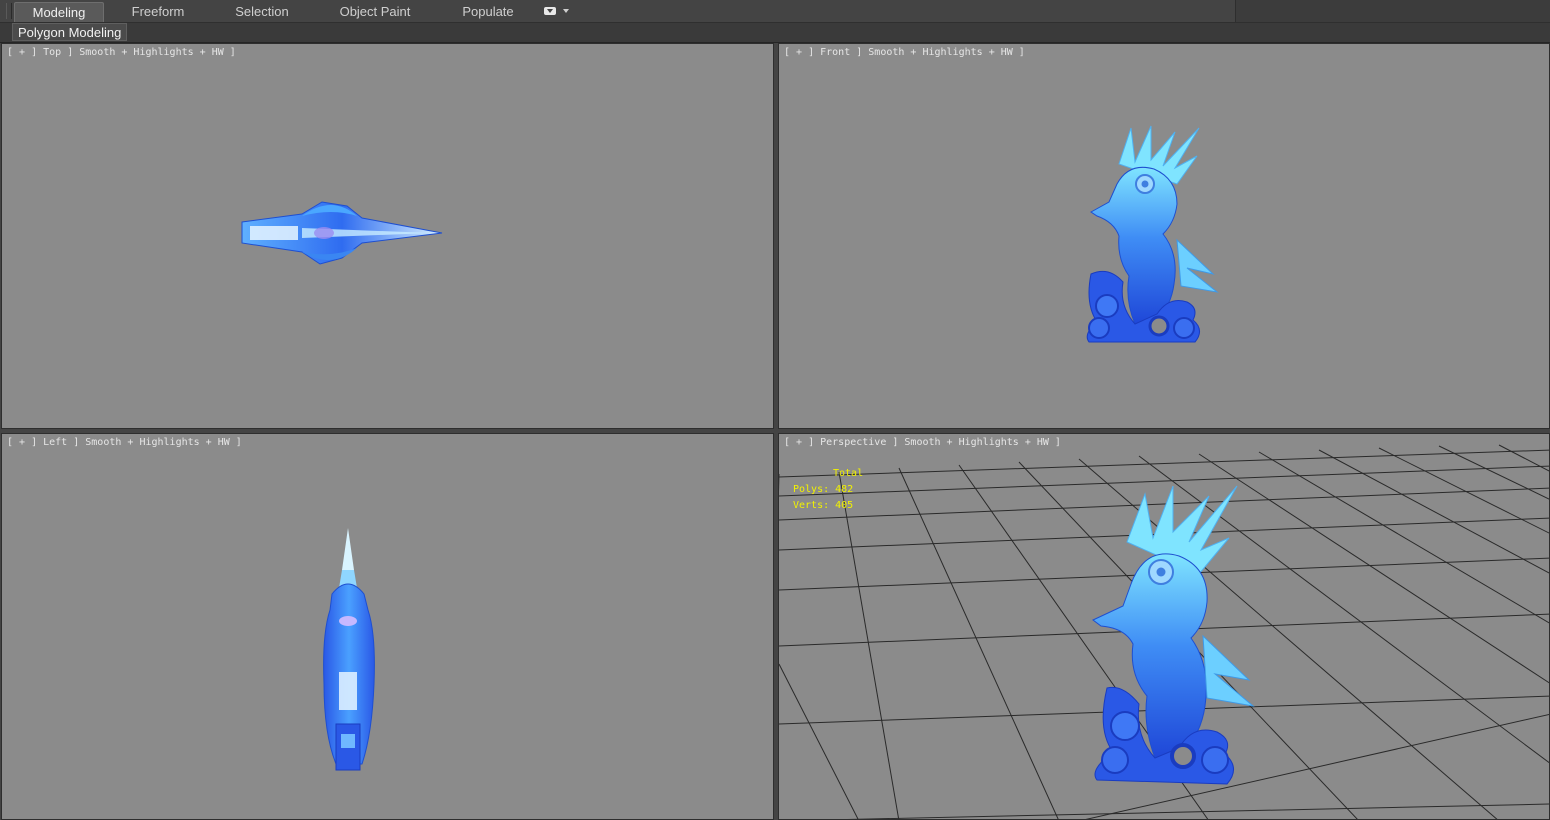  I want to click on seahorse-model-left-view, so click(349, 649).